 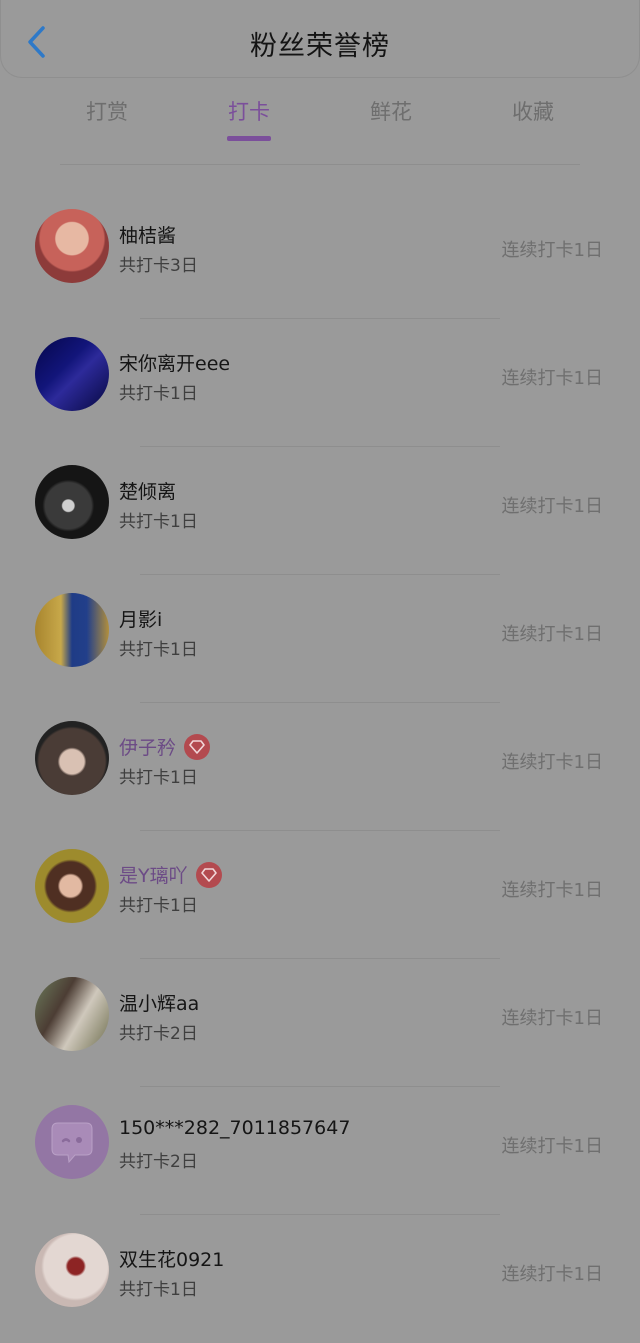 I want to click on fan-name-vip: 伊子矜, so click(x=165, y=747).